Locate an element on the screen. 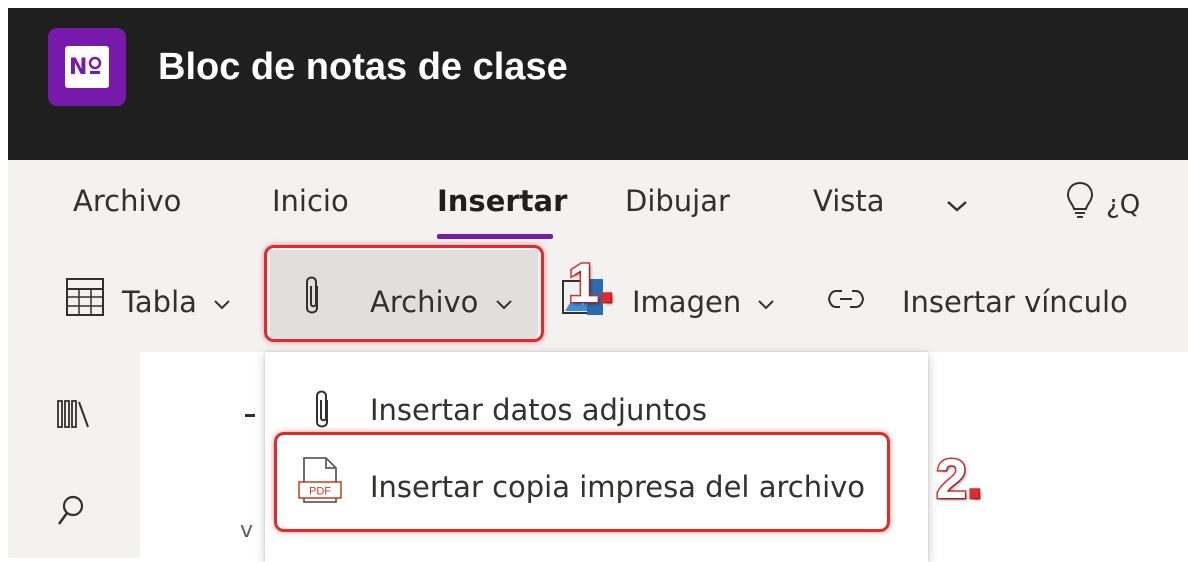 The height and width of the screenshot is (562, 1188). frame-left-border is located at coordinates (4, 279).